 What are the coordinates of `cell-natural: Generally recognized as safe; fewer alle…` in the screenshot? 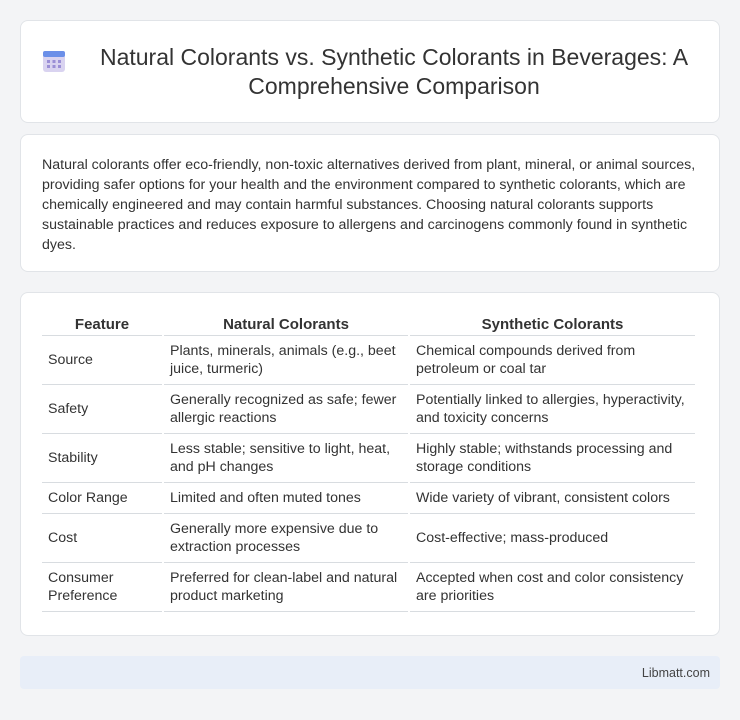 It's located at (286, 409).